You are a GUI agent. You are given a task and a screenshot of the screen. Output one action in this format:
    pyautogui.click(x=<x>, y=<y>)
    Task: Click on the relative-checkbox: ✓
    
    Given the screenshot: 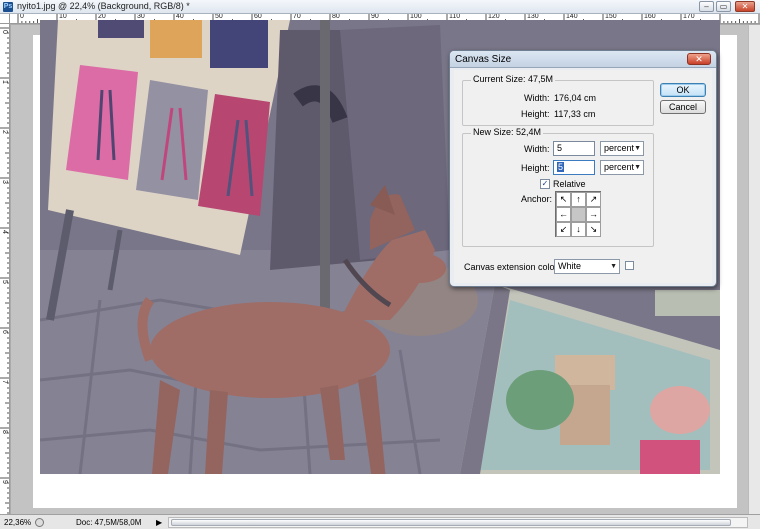 What is the action you would take?
    pyautogui.click(x=545, y=184)
    